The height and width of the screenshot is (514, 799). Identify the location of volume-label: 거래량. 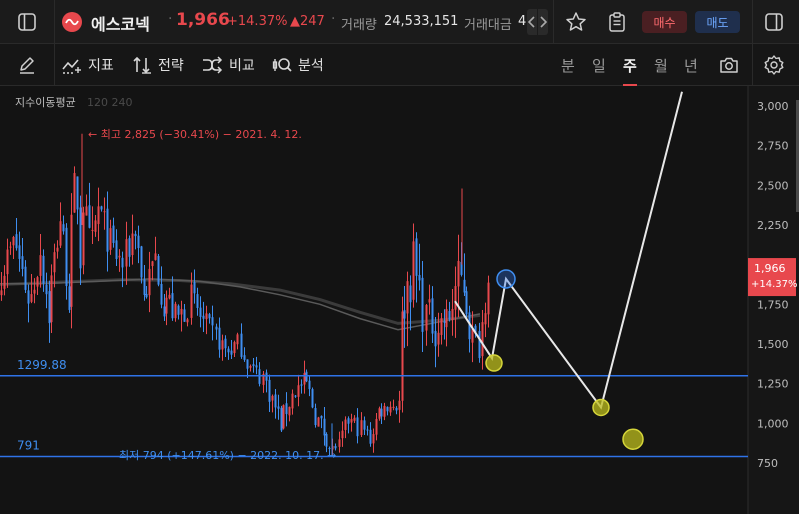
(359, 25).